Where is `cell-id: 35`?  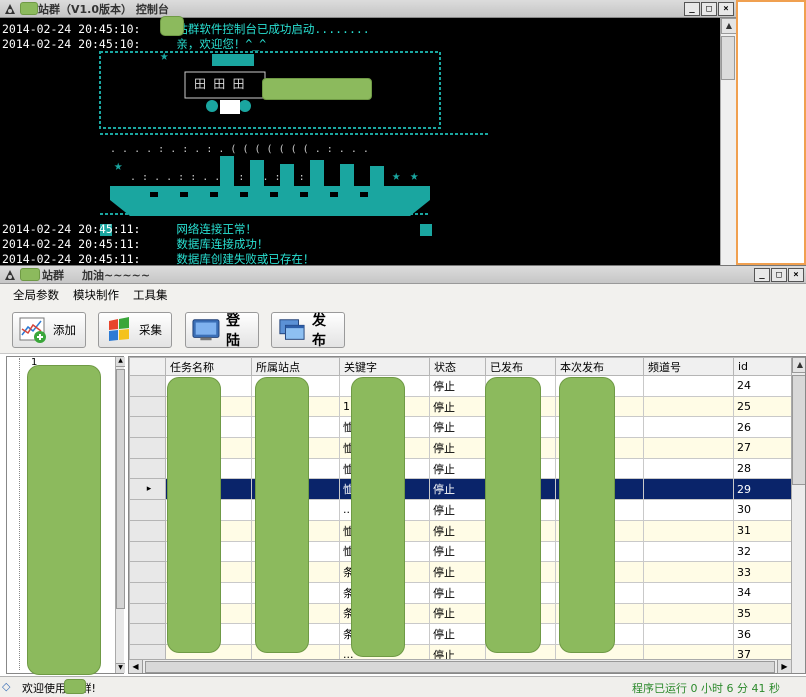 cell-id: 35 is located at coordinates (762, 613).